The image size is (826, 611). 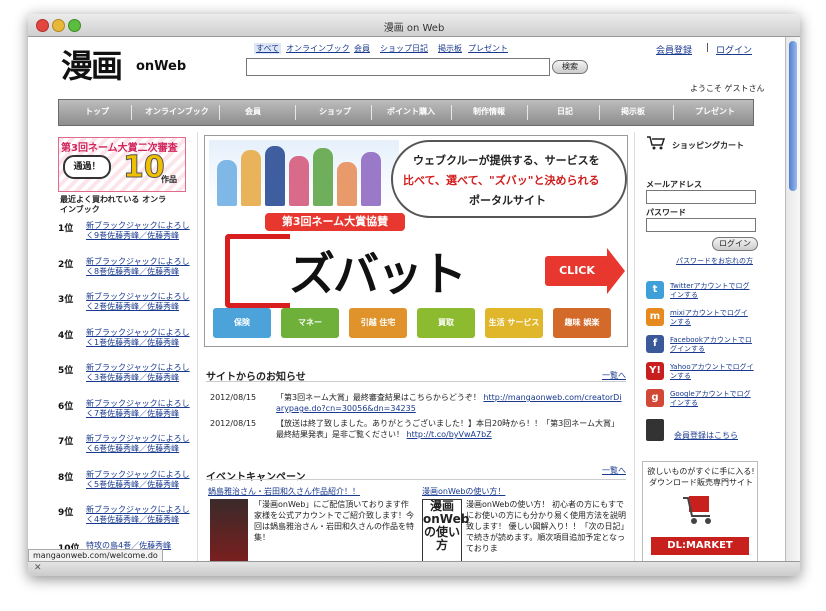 I want to click on banner-category-button: 買取, so click(x=446, y=323).